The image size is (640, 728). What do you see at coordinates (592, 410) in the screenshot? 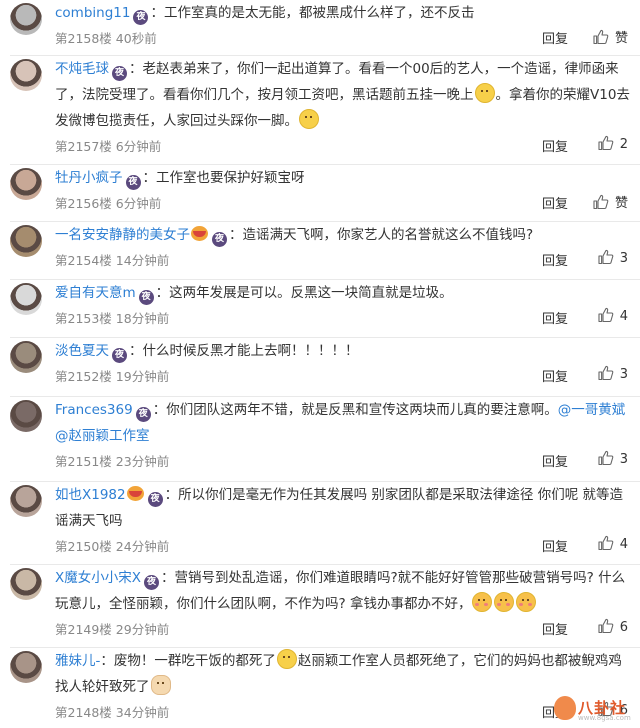
I see `mention-link: @一哥黄斌` at bounding box center [592, 410].